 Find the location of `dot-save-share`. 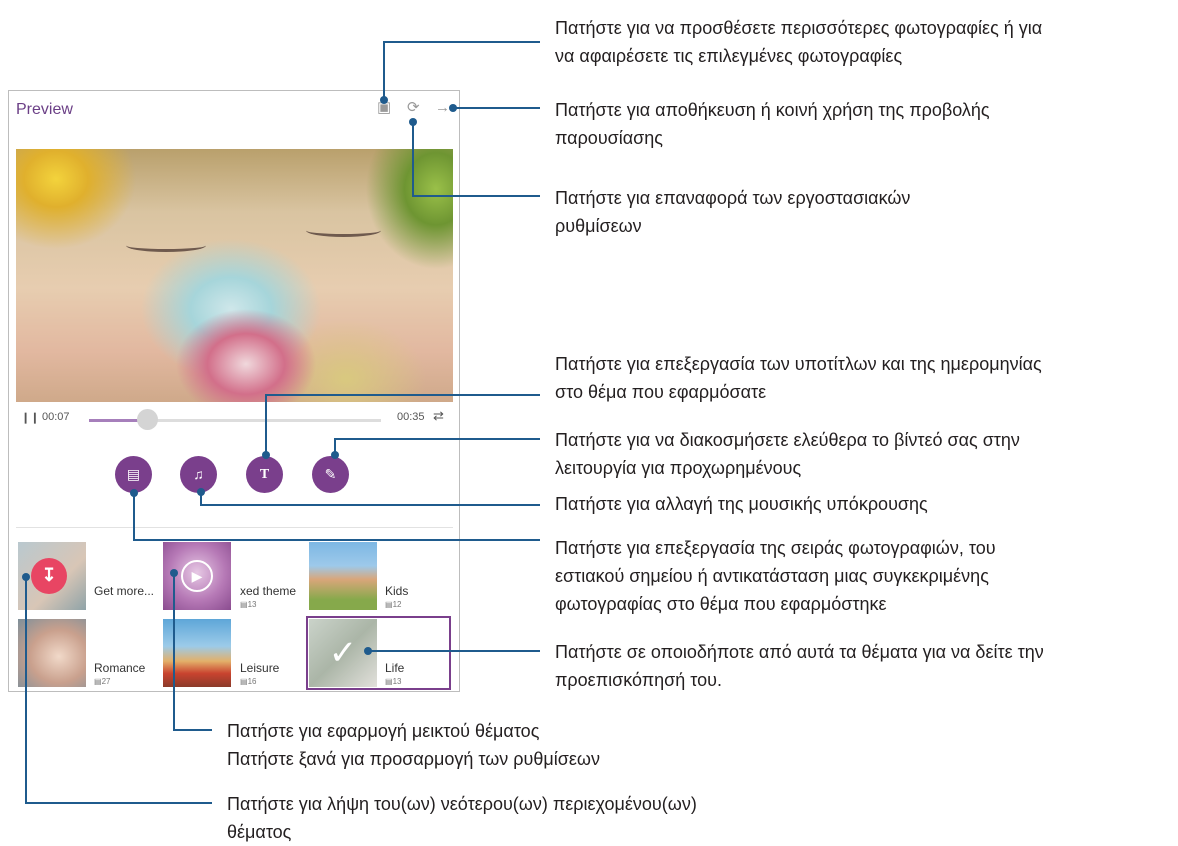

dot-save-share is located at coordinates (453, 108).